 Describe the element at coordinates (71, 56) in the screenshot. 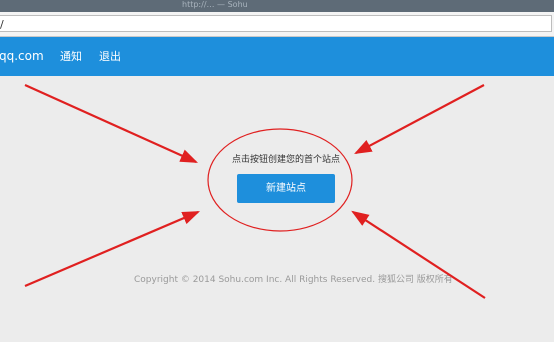

I see `notify-link: 通知` at that location.